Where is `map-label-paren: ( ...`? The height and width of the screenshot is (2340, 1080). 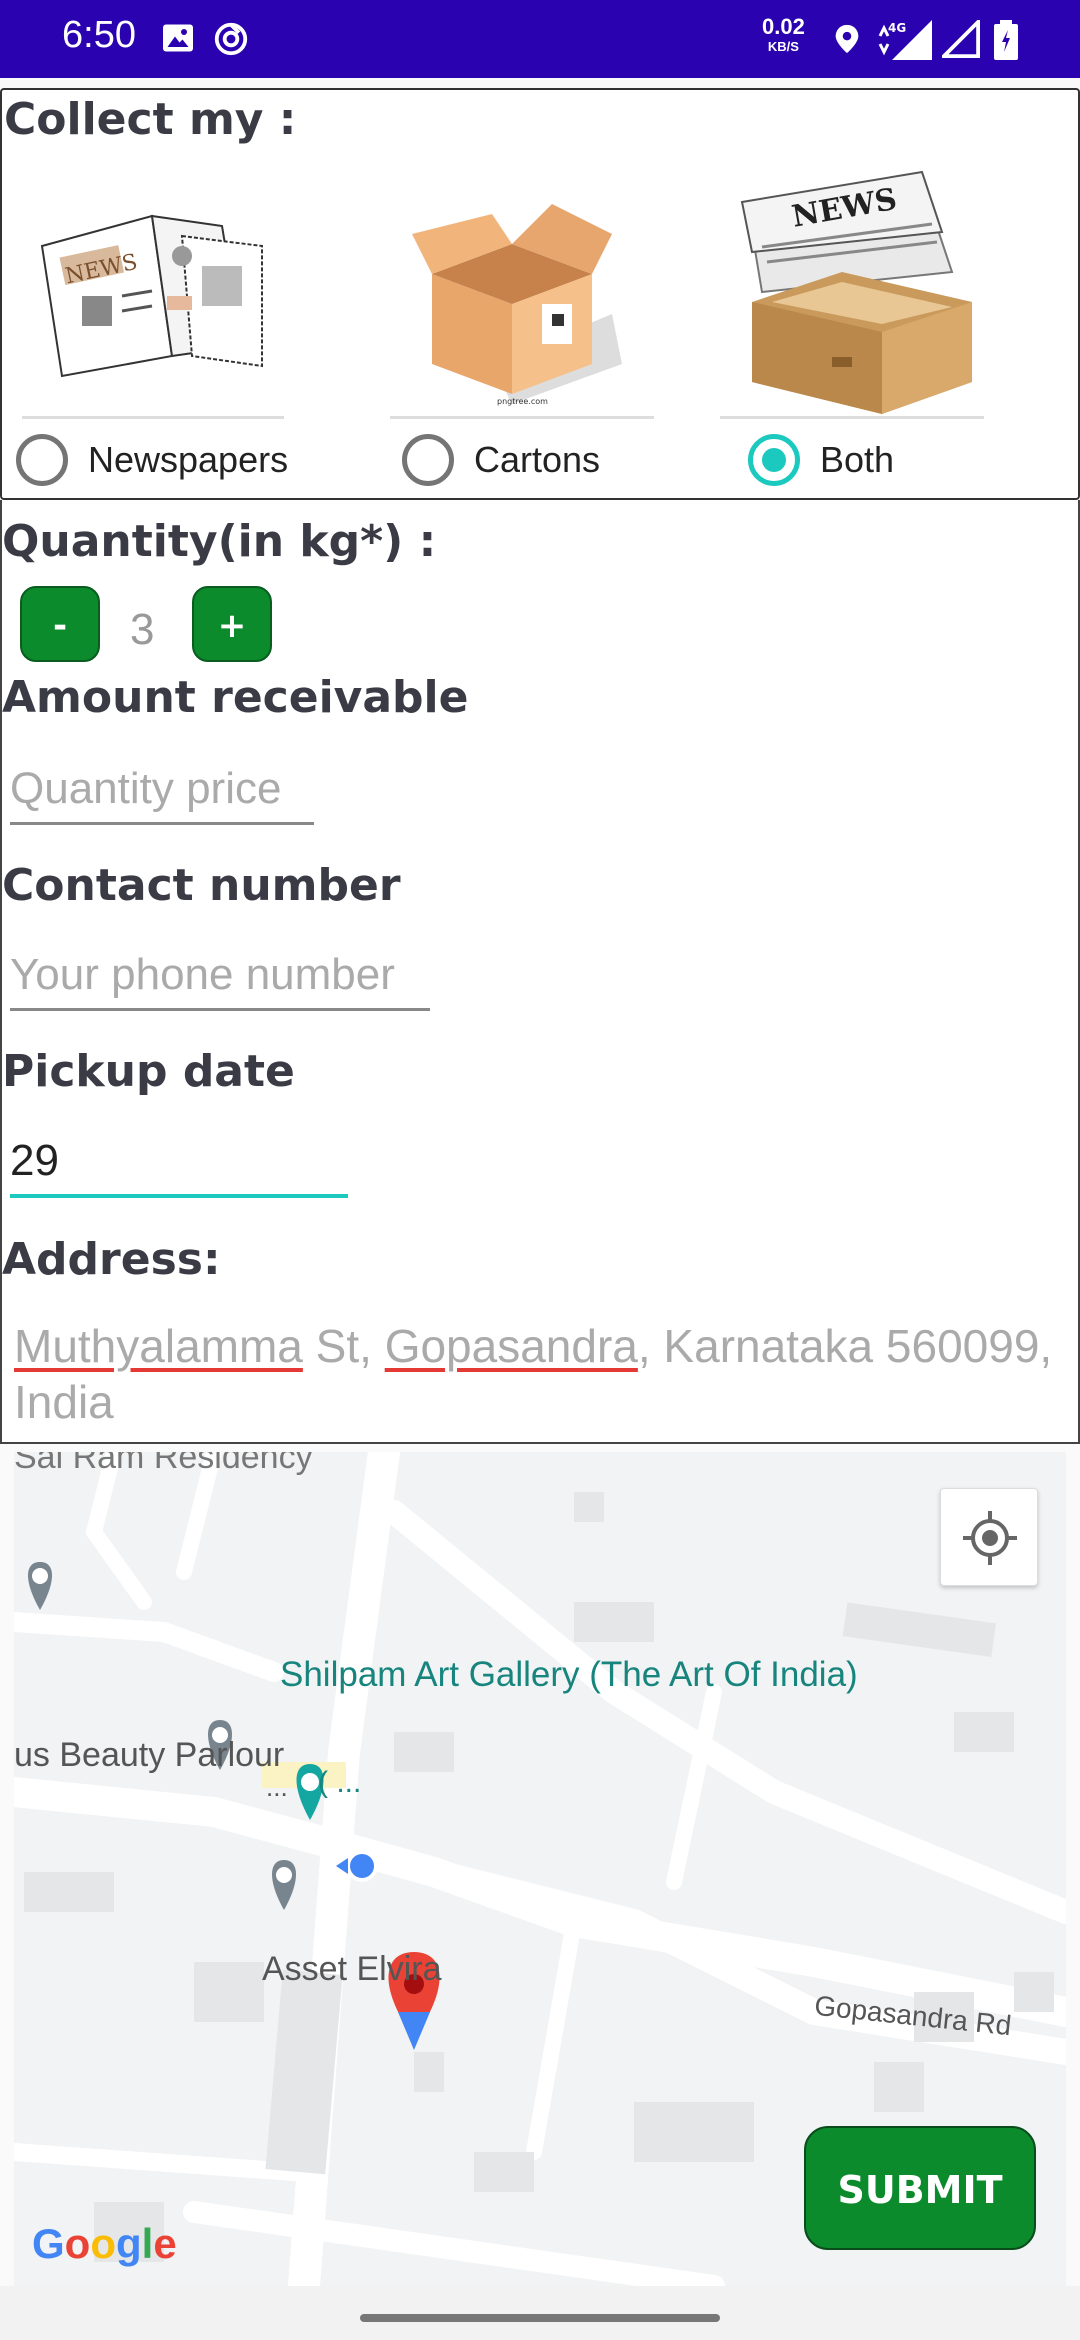 map-label-paren: ( ... is located at coordinates (340, 1782).